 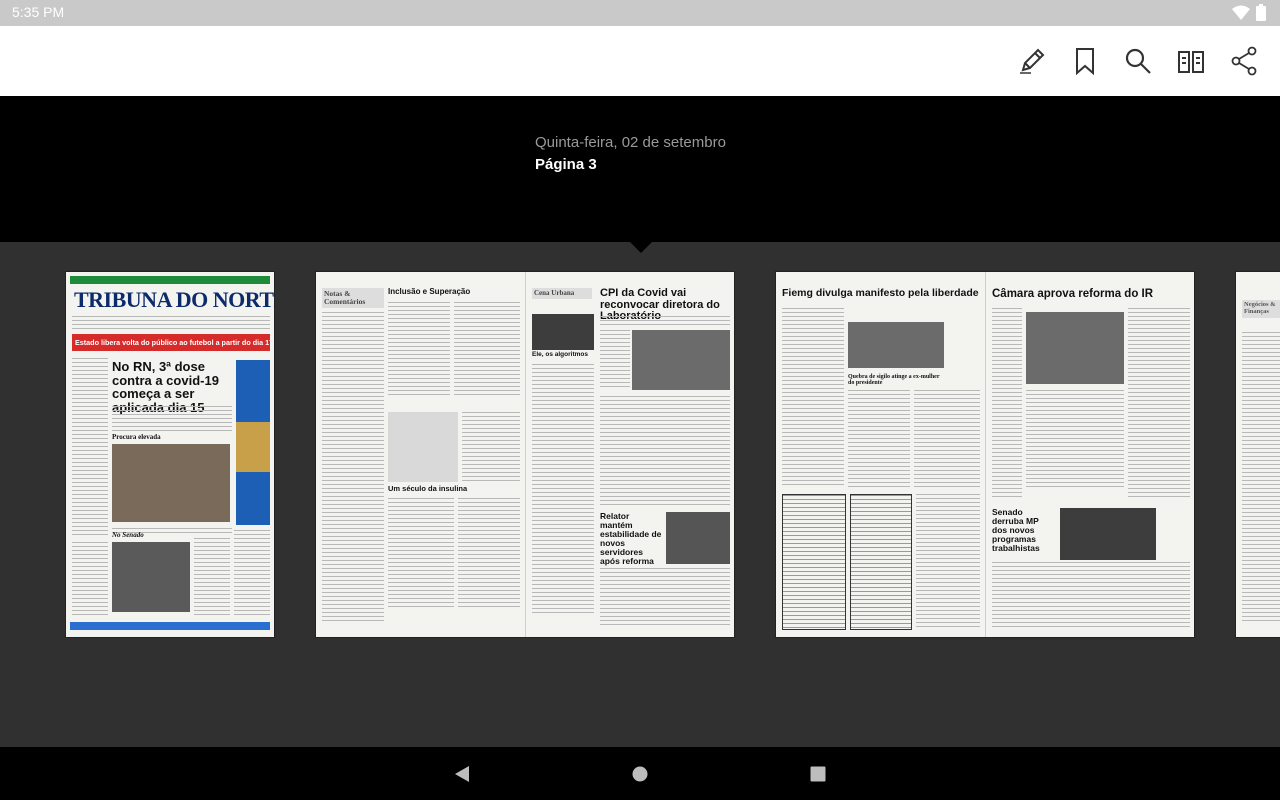 I want to click on back-icon, so click(x=462, y=774).